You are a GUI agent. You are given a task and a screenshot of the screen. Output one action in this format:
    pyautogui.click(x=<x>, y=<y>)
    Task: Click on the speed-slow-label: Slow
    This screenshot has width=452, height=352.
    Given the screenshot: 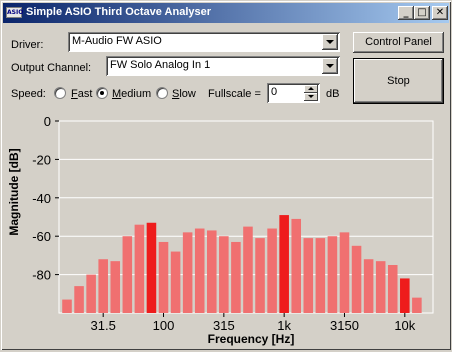 What is the action you would take?
    pyautogui.click(x=184, y=94)
    